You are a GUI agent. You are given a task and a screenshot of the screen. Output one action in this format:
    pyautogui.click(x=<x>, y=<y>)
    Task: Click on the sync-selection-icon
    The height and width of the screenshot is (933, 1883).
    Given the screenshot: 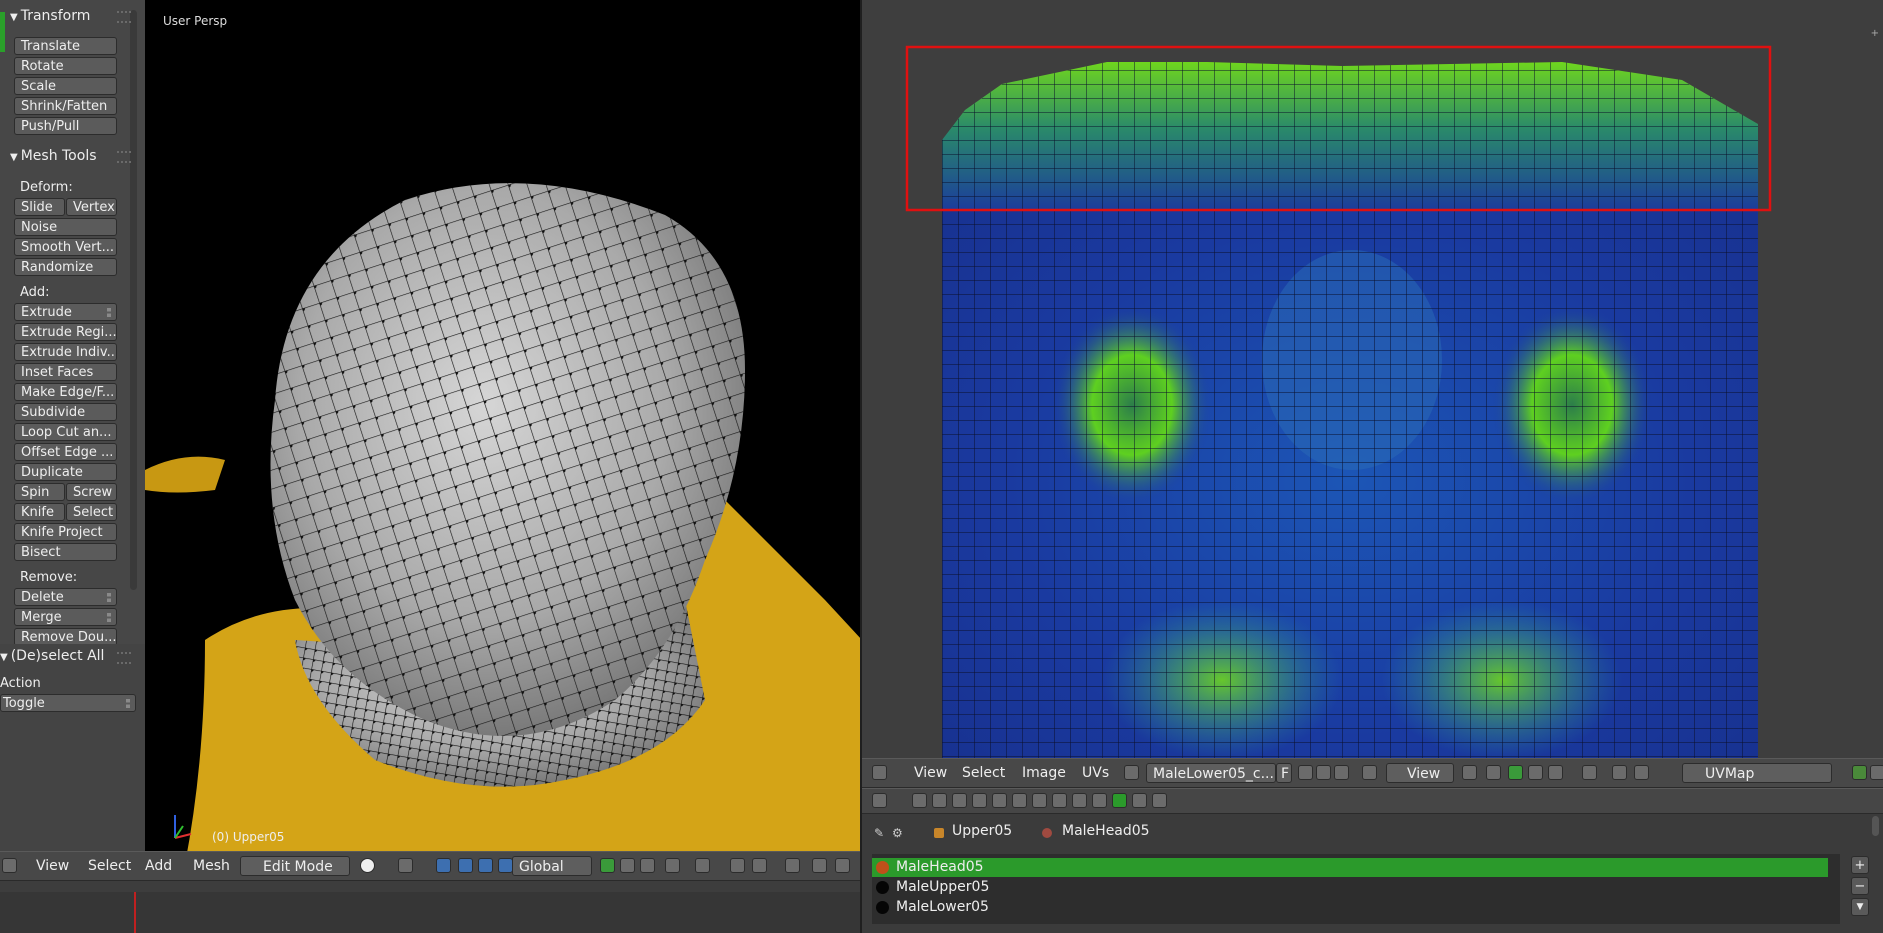 What is the action you would take?
    pyautogui.click(x=1493, y=772)
    